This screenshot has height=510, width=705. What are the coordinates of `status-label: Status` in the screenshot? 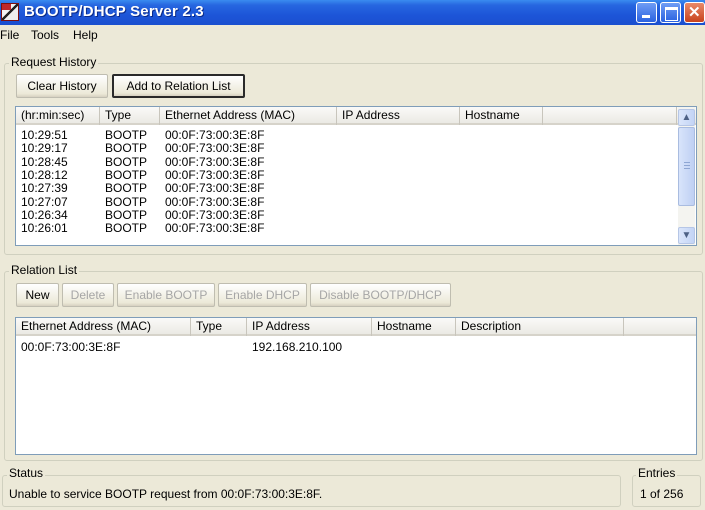 It's located at (26, 473).